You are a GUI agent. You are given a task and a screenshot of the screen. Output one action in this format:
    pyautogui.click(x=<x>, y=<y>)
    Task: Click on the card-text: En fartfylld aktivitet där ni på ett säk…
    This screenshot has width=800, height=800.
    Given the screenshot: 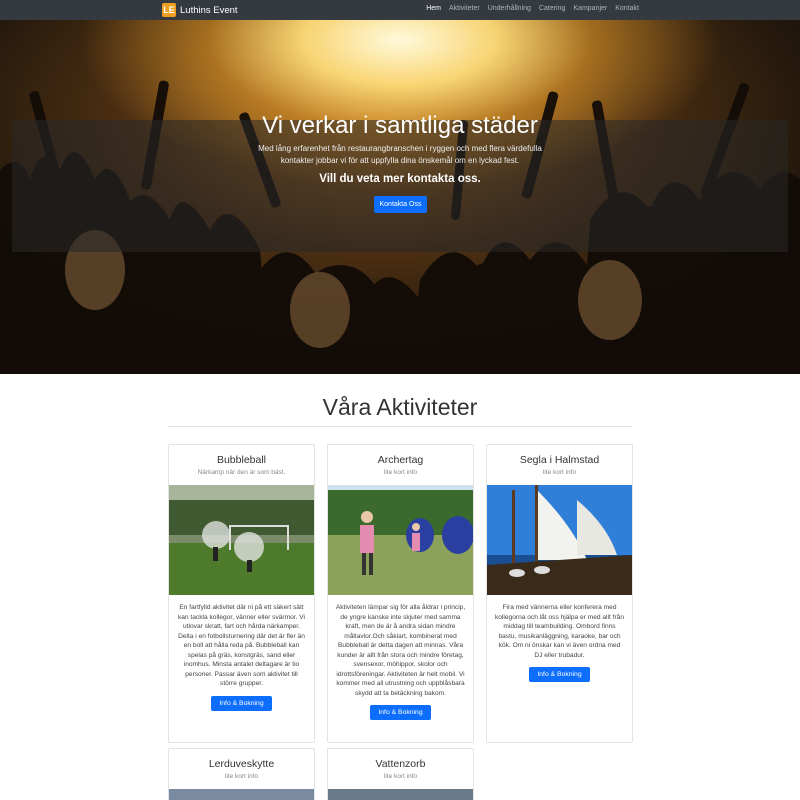 What is the action you would take?
    pyautogui.click(x=241, y=645)
    